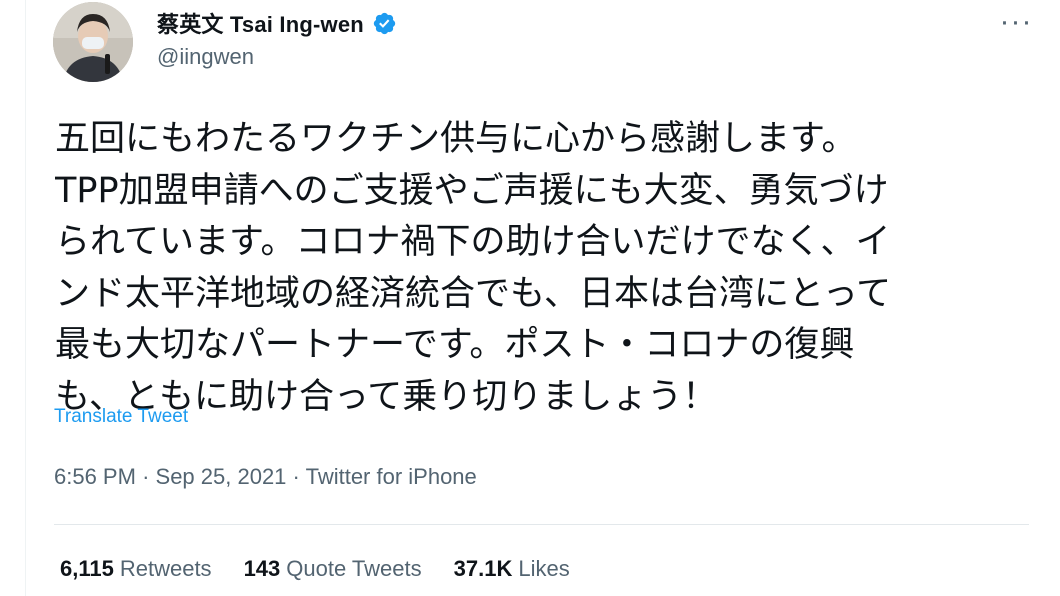 The image size is (1060, 596). I want to click on tweet-text-line: 五回にもわたるワクチン供与に心から感謝します。, so click(456, 139).